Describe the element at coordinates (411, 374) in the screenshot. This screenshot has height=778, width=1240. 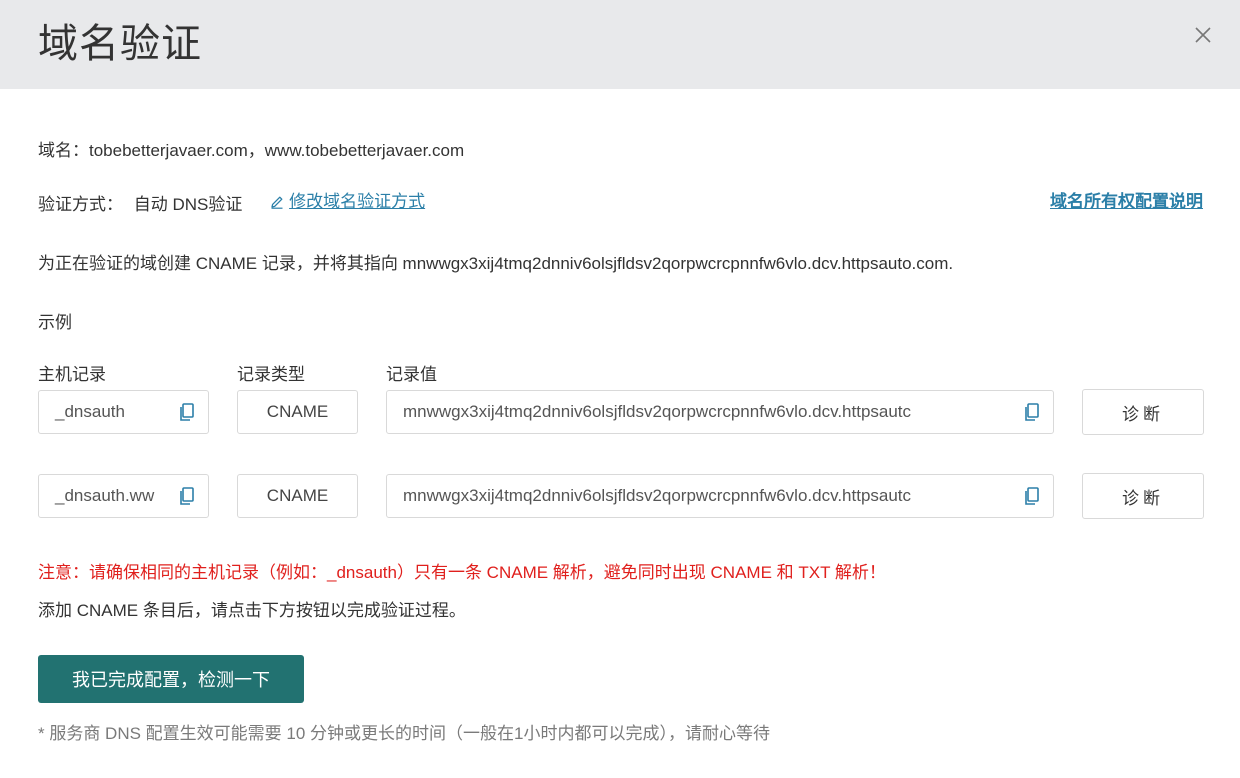
I see `column-value: 记录值` at that location.